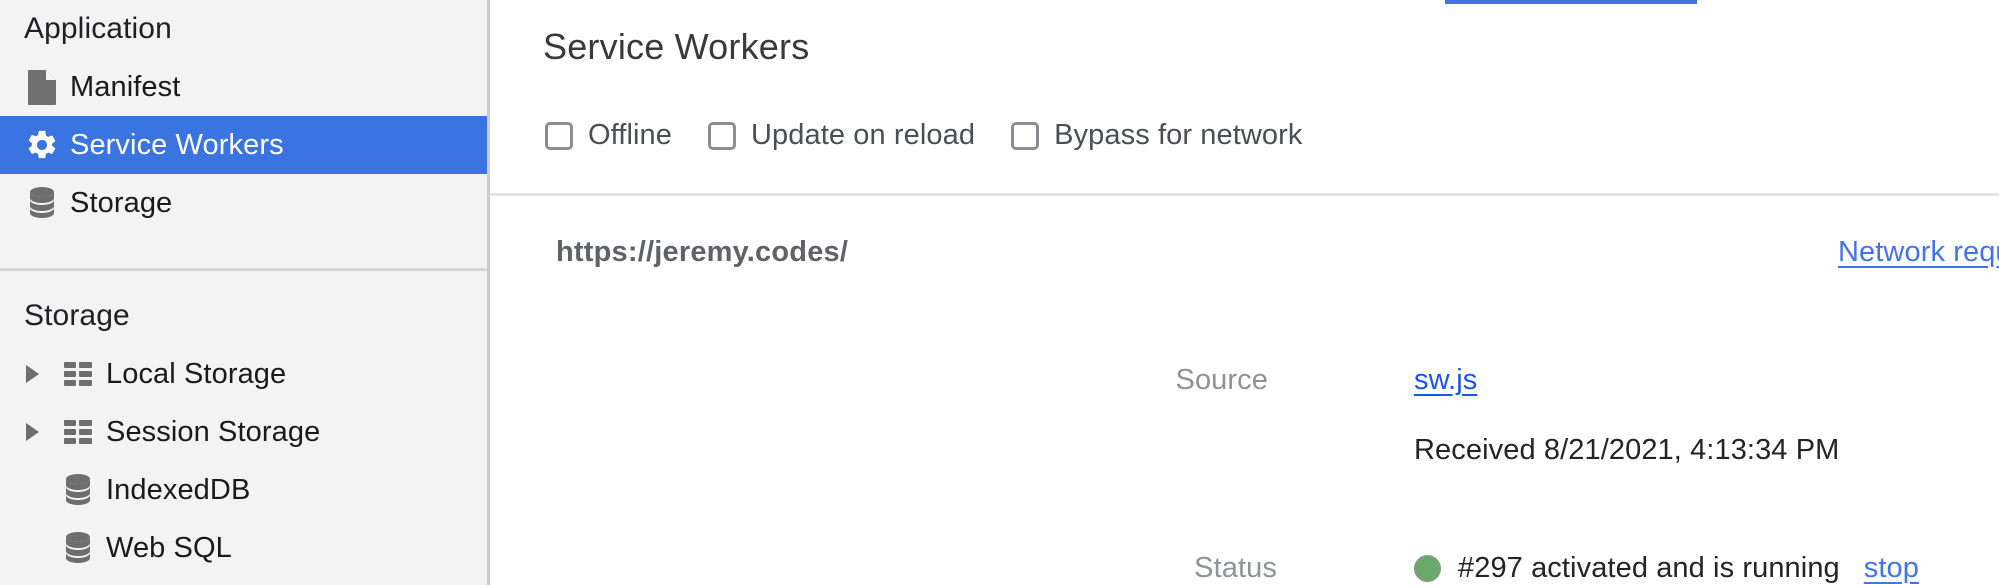  What do you see at coordinates (1244, 194) in the screenshot?
I see `toolbar-divider` at bounding box center [1244, 194].